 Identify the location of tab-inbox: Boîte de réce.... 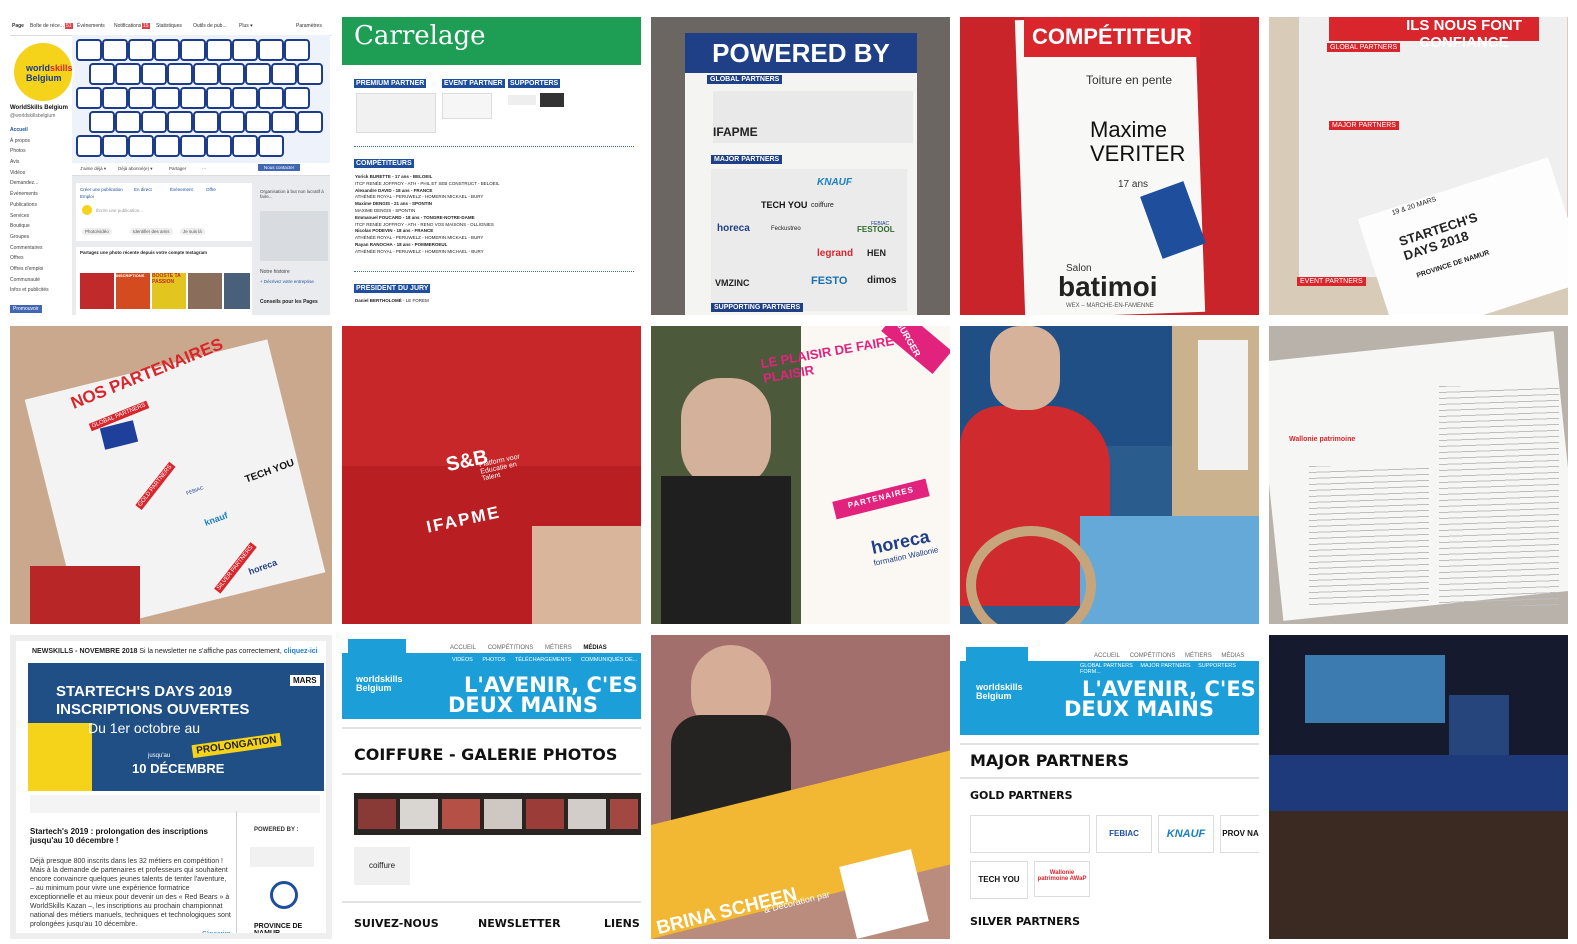
(47, 26).